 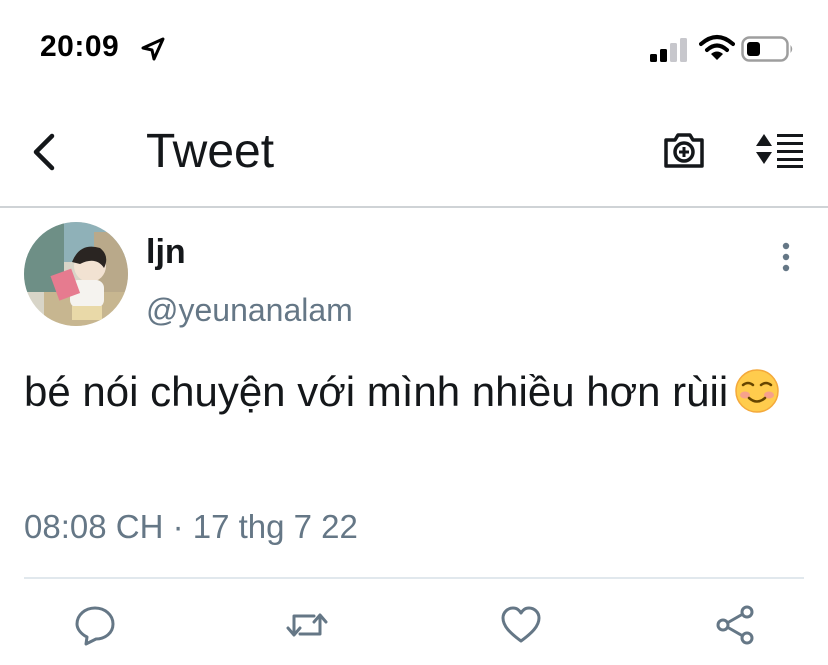 I want to click on tweet-body: bé nói chuyện với mình nhiều hơn rùii, so click(x=376, y=391).